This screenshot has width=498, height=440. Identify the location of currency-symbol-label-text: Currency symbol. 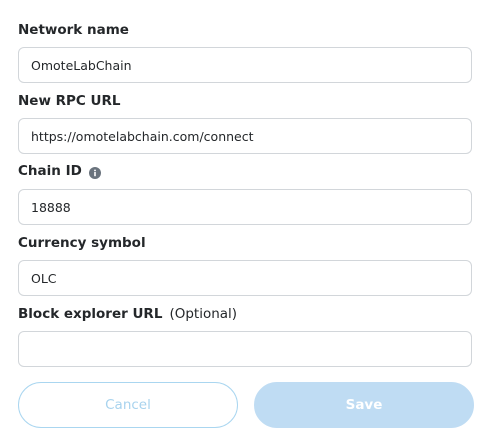
(82, 243).